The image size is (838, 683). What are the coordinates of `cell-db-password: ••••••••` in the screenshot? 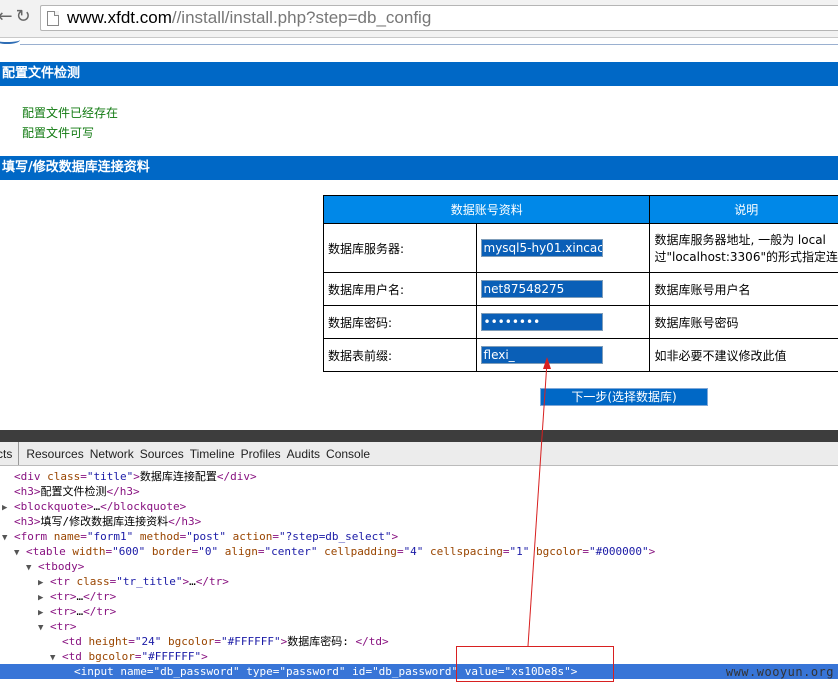 It's located at (563, 322).